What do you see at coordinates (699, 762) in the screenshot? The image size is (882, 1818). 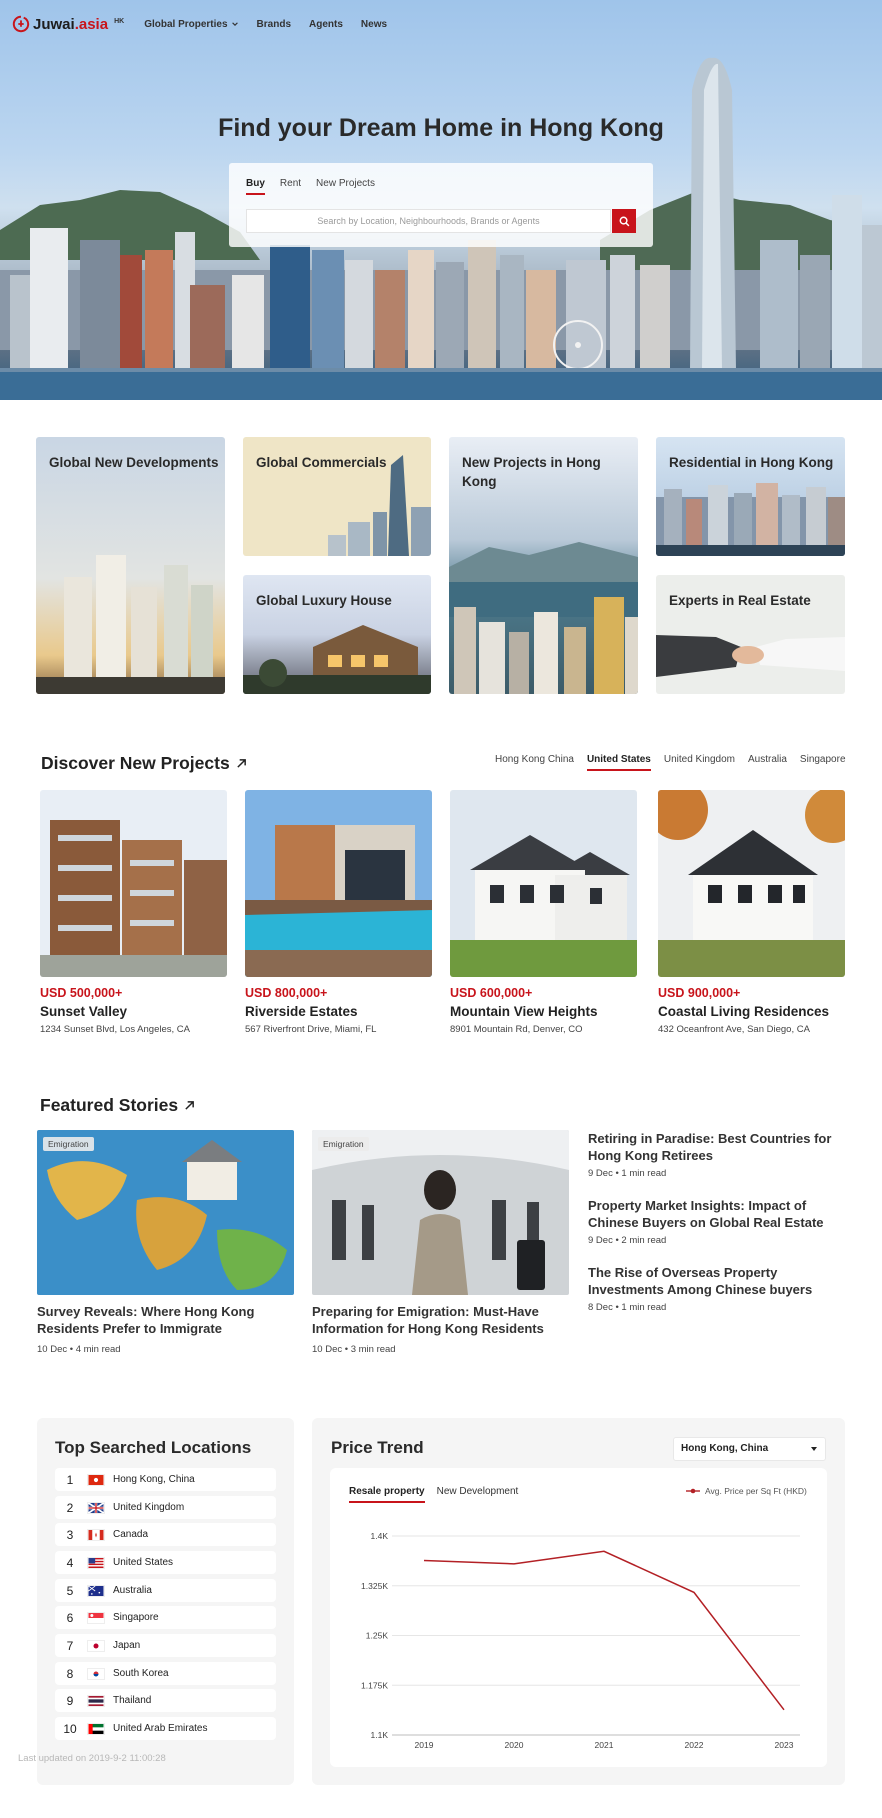 I see `tab-united-kingdom: United Kingdom` at bounding box center [699, 762].